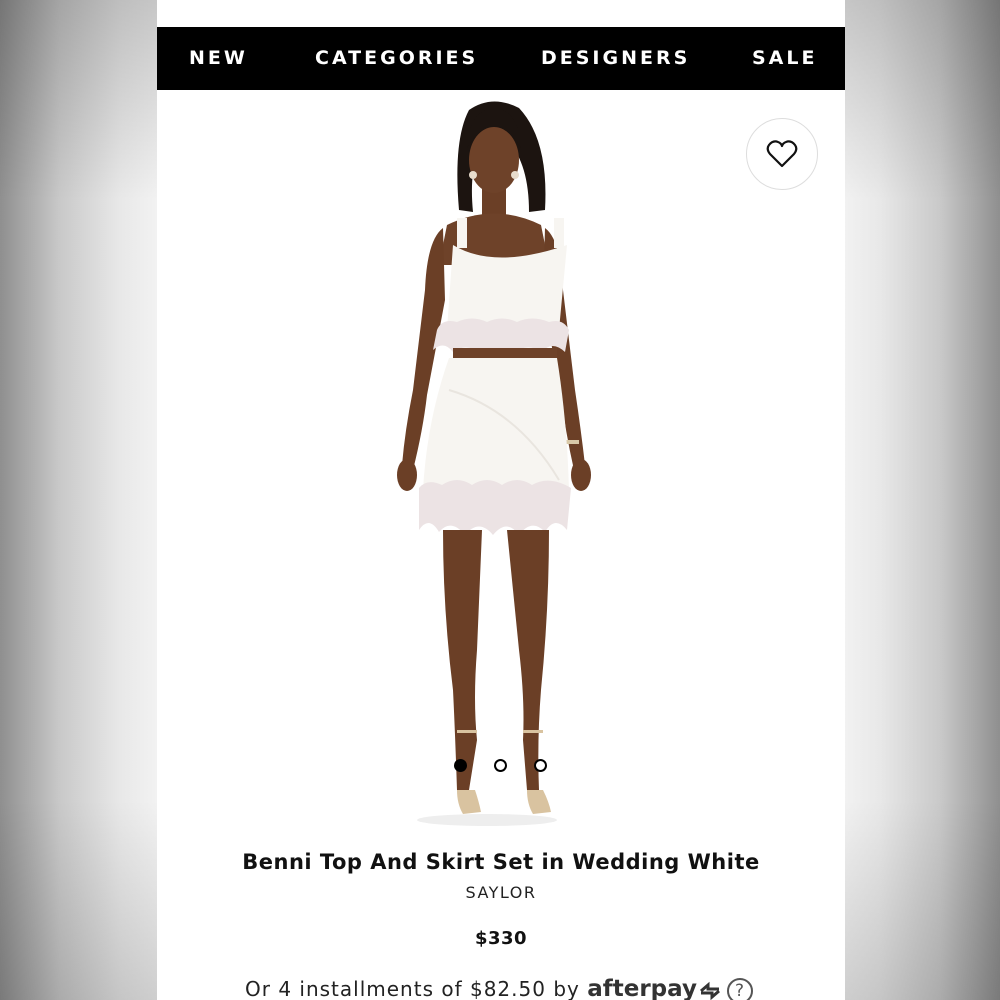 Image resolution: width=1000 pixels, height=1000 pixels. I want to click on heart-outline-icon, so click(782, 154).